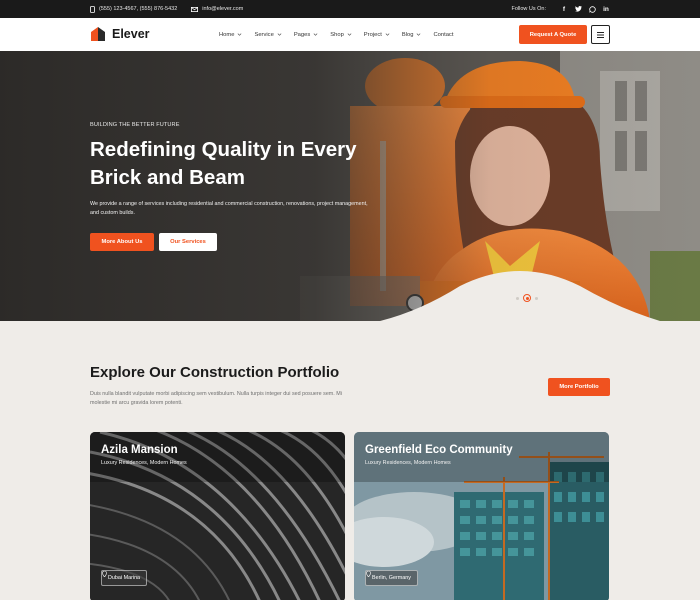 The width and height of the screenshot is (700, 600). I want to click on nav-shop-label: Shop, so click(337, 34).